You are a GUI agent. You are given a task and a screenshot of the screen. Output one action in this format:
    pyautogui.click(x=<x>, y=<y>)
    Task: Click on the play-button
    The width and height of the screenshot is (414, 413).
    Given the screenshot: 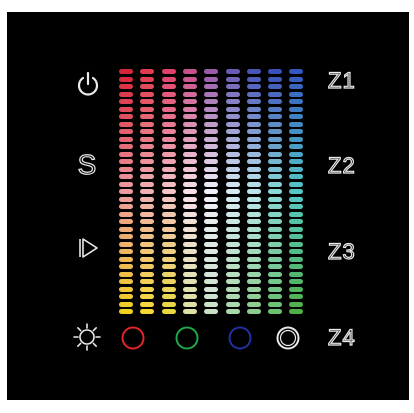 What is the action you would take?
    pyautogui.click(x=88, y=248)
    